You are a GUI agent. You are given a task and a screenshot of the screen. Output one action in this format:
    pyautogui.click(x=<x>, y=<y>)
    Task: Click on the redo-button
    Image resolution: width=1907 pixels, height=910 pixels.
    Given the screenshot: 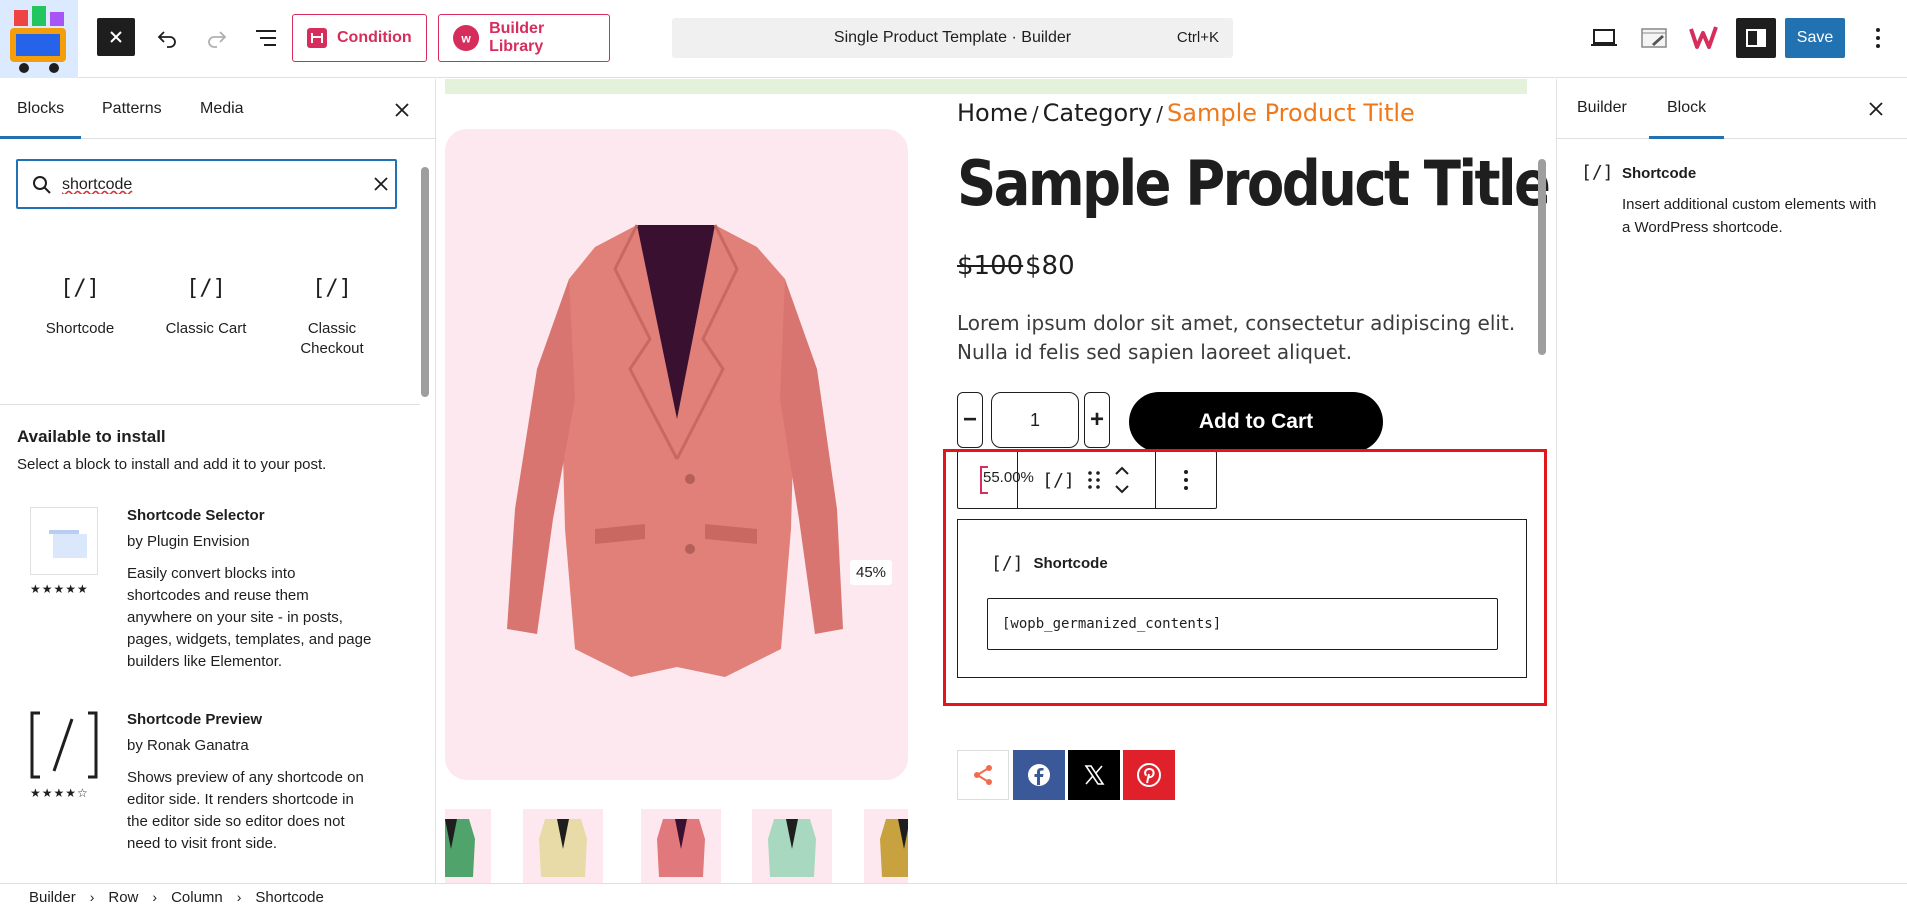 What is the action you would take?
    pyautogui.click(x=217, y=38)
    